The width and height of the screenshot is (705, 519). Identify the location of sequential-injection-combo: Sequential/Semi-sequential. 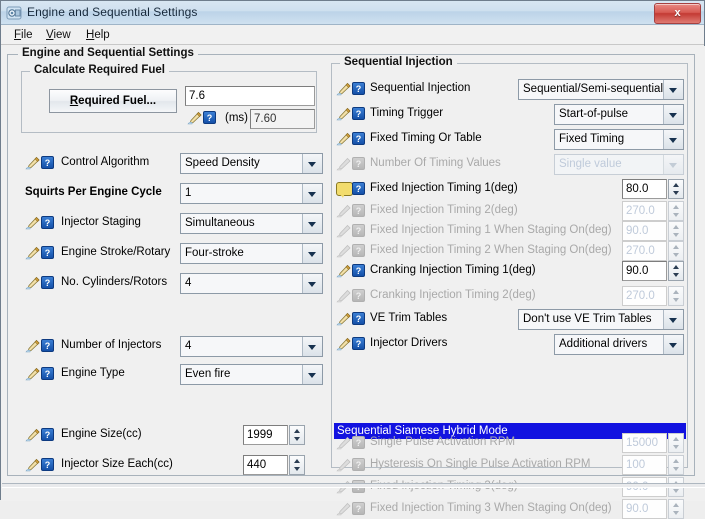
(601, 89).